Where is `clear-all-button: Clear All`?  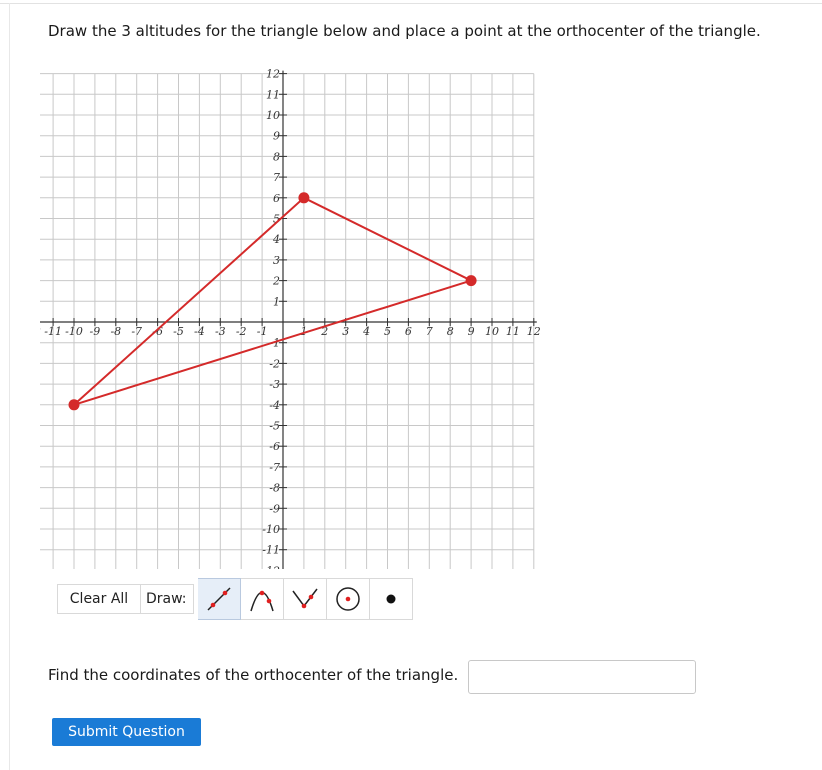
clear-all-button: Clear All is located at coordinates (99, 599).